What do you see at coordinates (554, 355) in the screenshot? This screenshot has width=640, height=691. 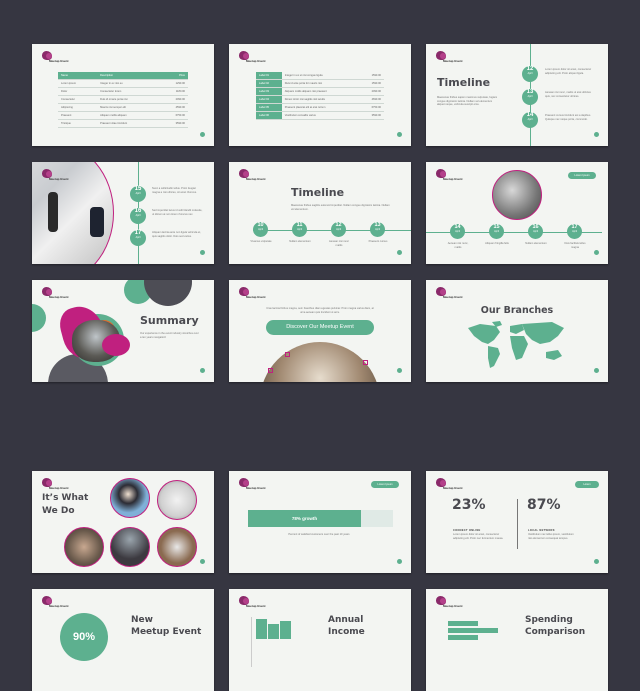 I see `australia` at bounding box center [554, 355].